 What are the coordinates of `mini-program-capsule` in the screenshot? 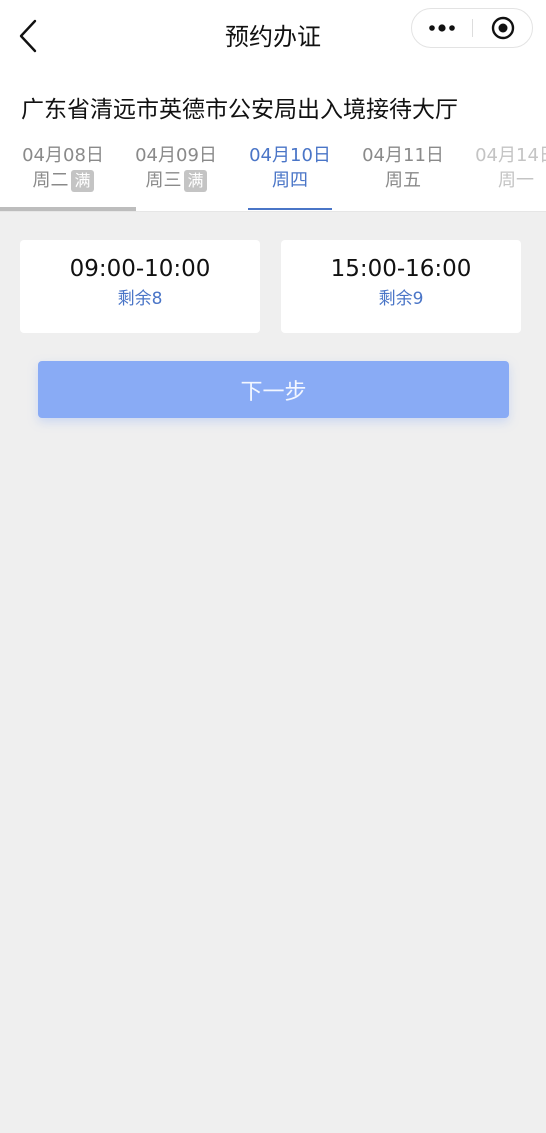 It's located at (472, 28).